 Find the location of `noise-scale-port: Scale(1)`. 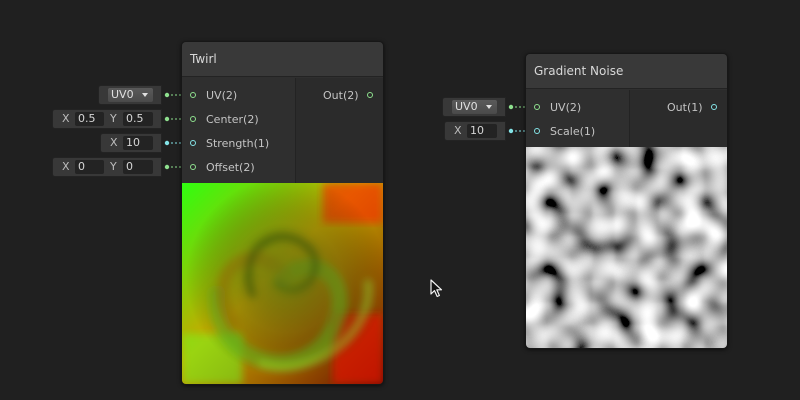

noise-scale-port: Scale(1) is located at coordinates (577, 132).